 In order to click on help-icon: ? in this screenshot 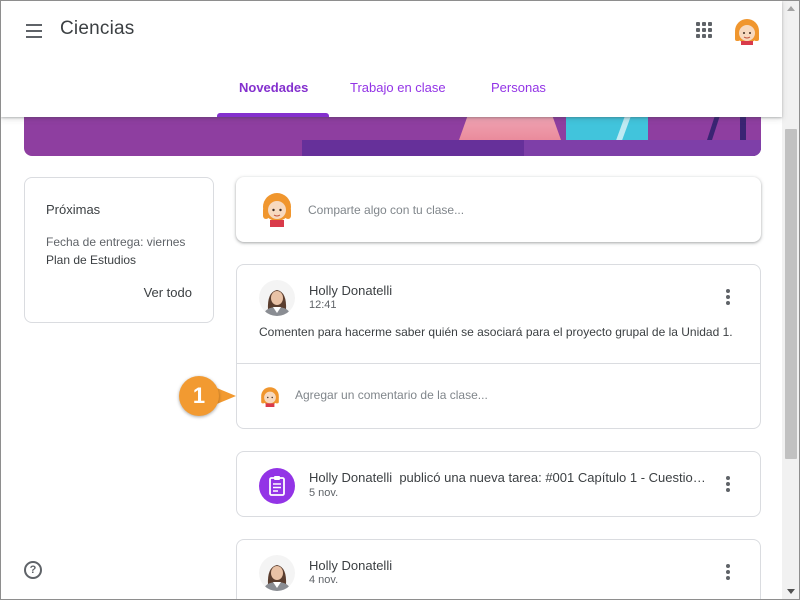, I will do `click(33, 570)`.